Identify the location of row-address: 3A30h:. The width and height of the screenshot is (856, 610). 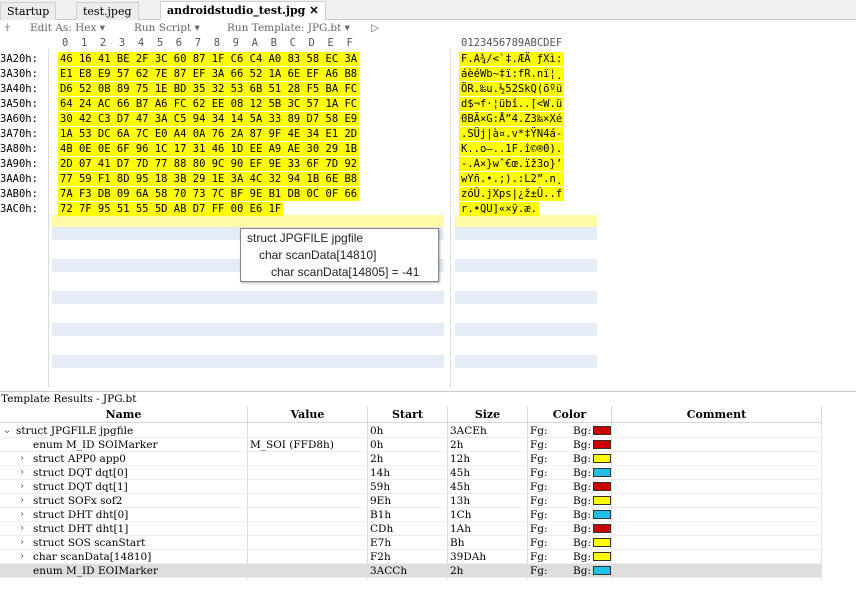
(19, 74).